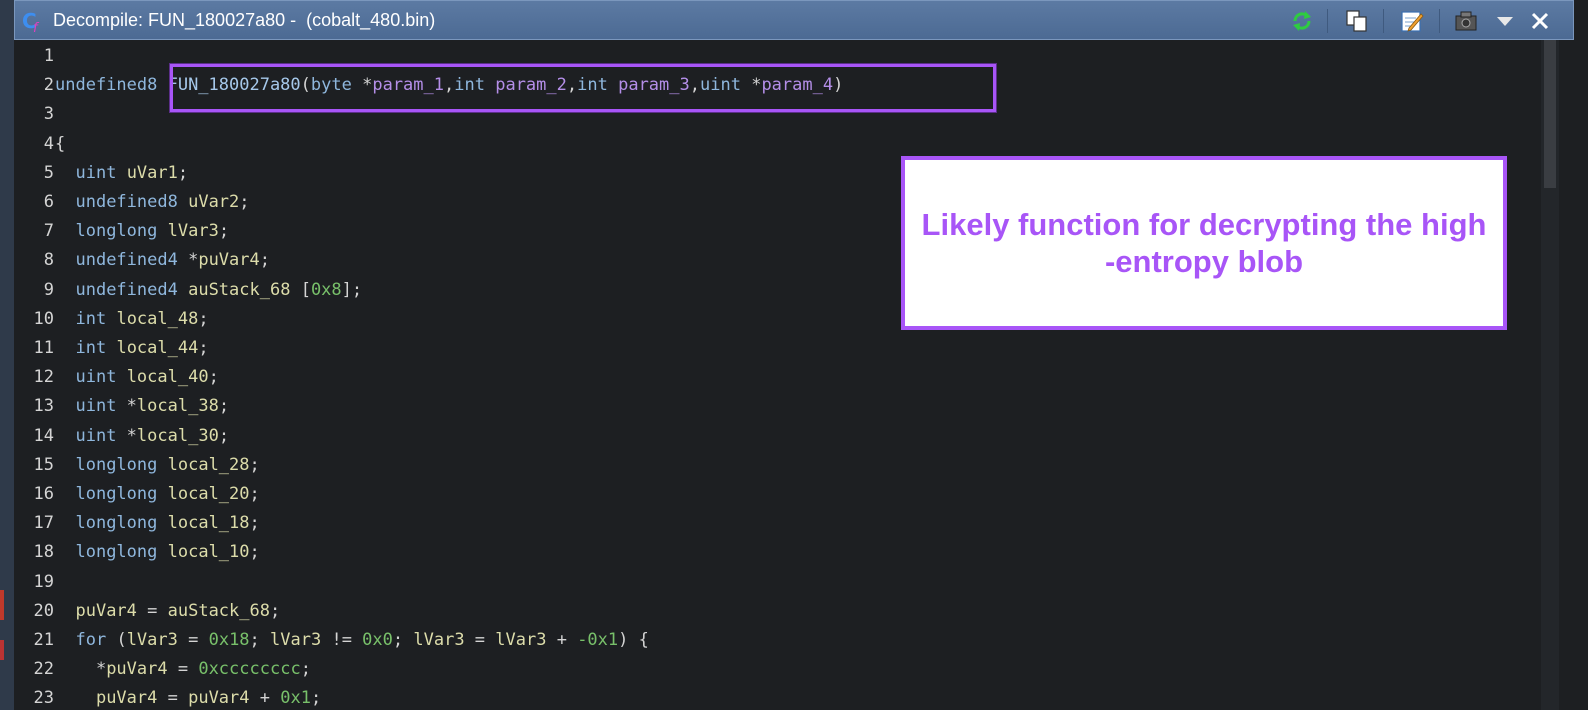  Describe the element at coordinates (1357, 21) in the screenshot. I see `copy-icon` at that location.